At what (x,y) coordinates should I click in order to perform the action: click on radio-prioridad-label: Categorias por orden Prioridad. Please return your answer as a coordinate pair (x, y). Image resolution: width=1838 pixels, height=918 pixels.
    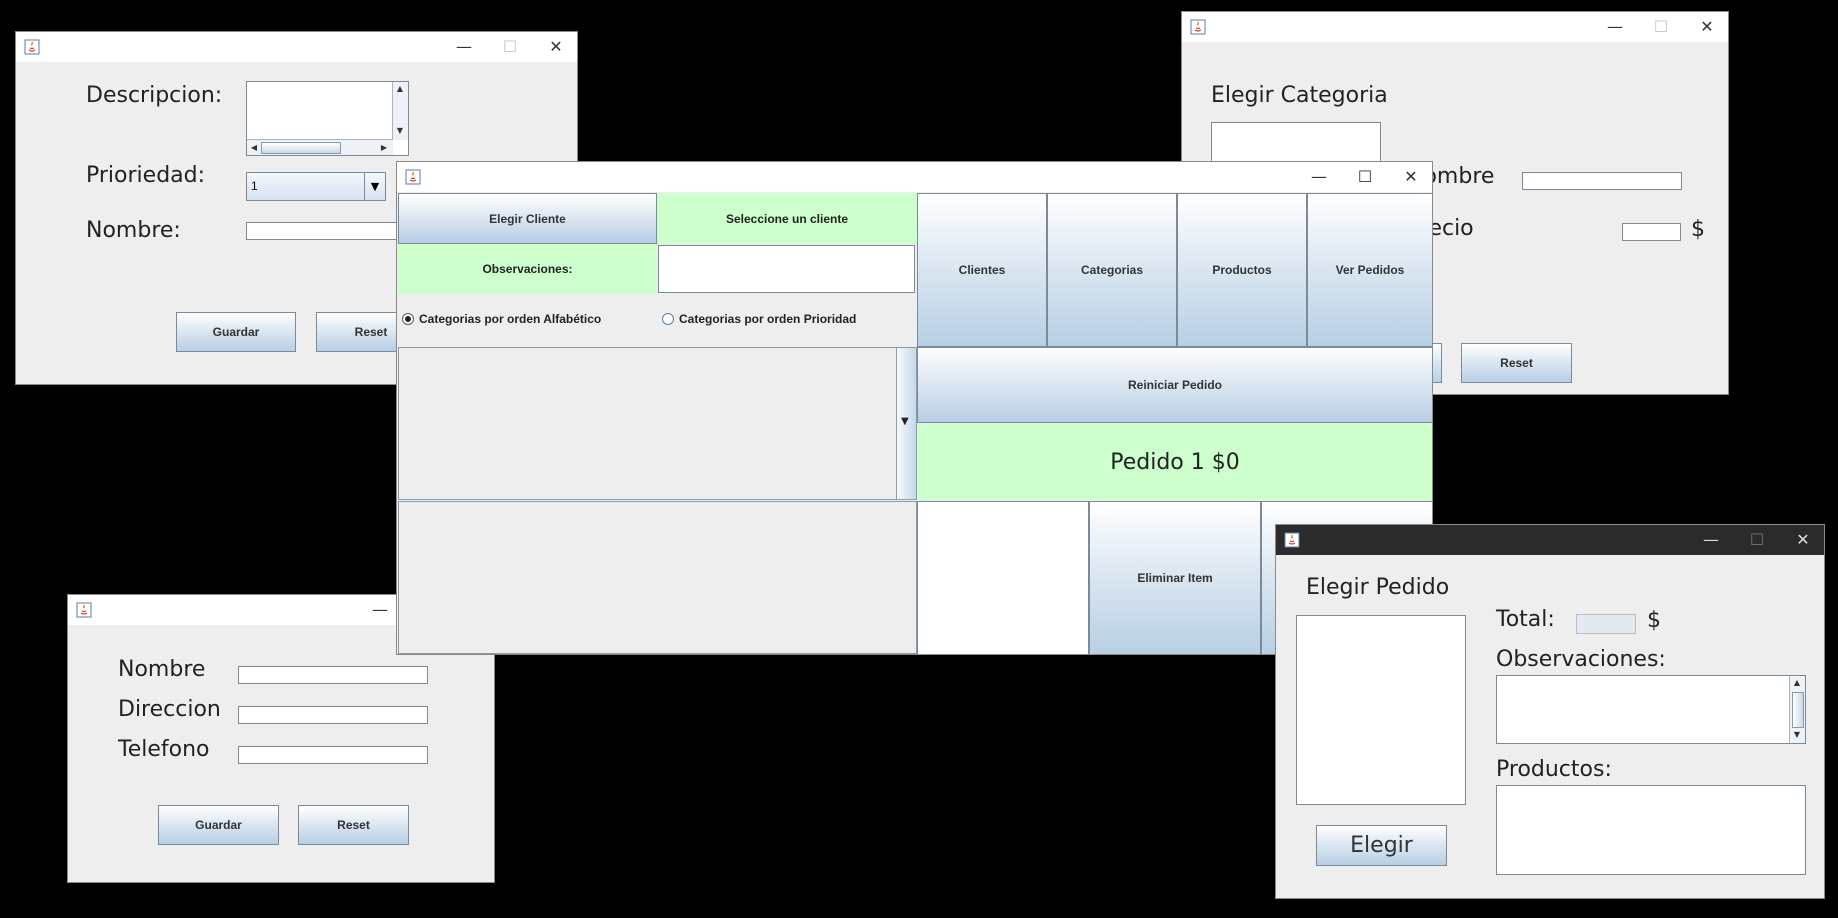
    Looking at the image, I should click on (768, 319).